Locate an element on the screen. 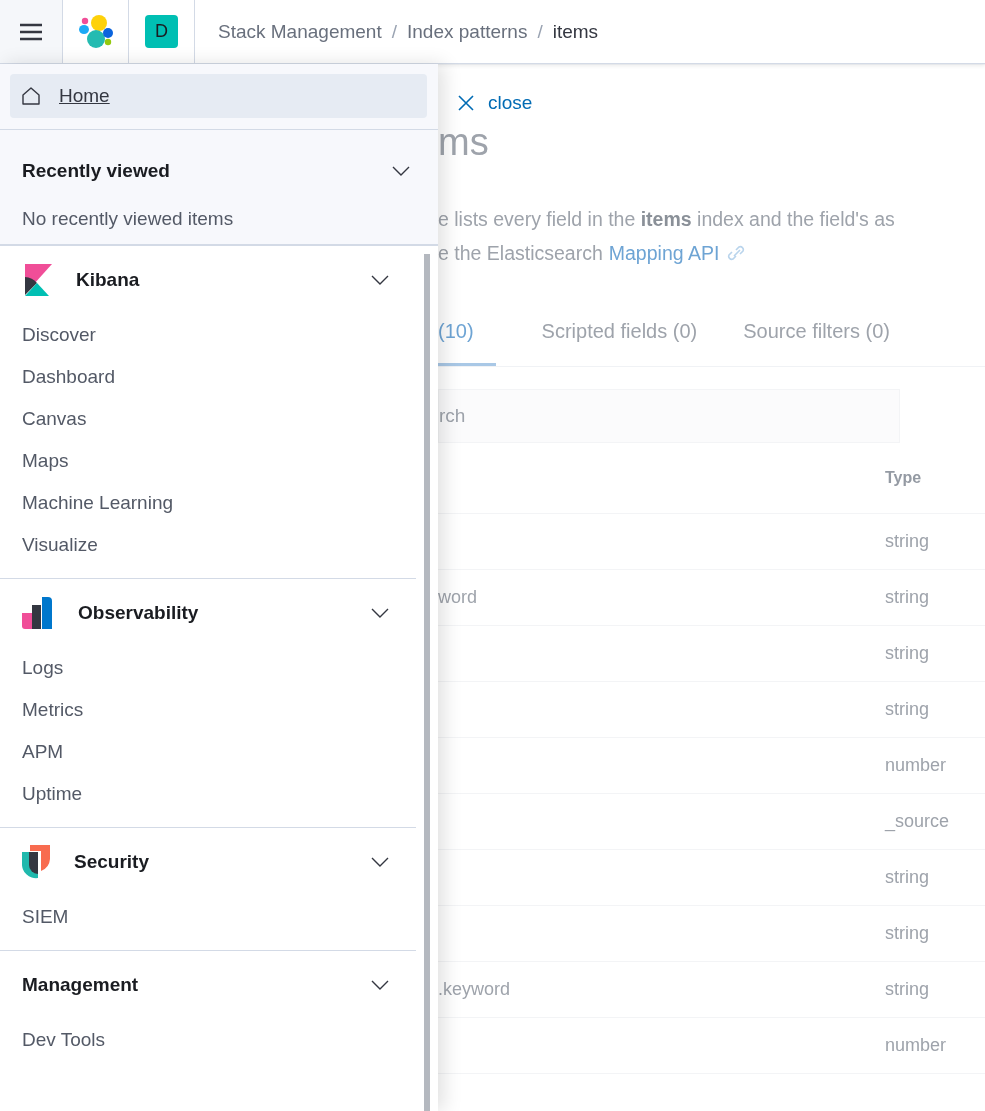 This screenshot has height=1111, width=985. menu-icon is located at coordinates (31, 31).